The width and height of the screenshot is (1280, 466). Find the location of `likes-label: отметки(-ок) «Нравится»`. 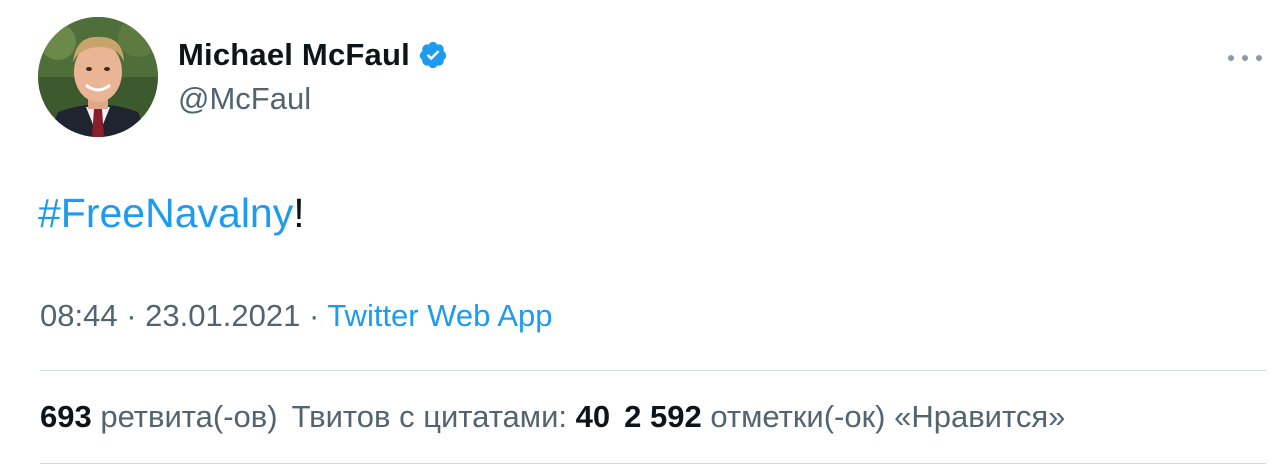

likes-label: отметки(-ок) «Нравится» is located at coordinates (888, 416).